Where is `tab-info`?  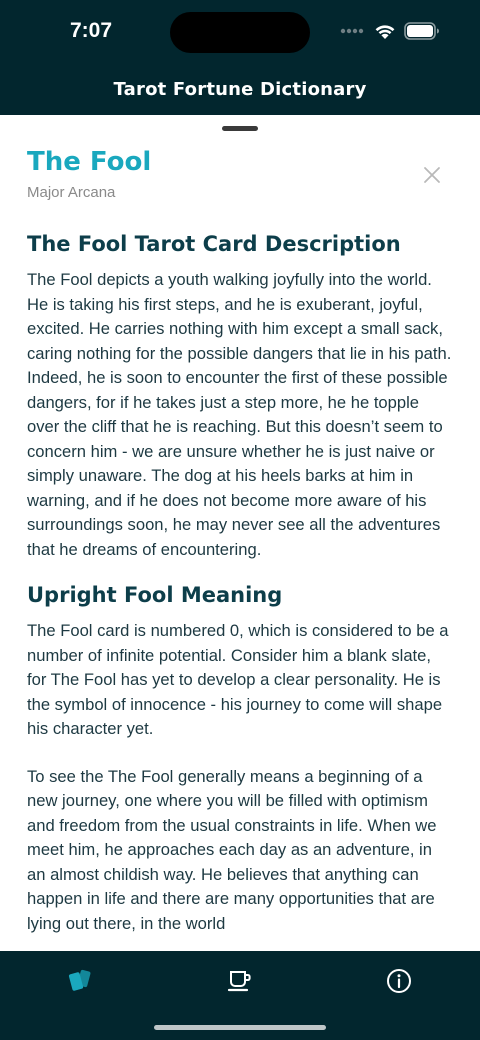
tab-info is located at coordinates (399, 981).